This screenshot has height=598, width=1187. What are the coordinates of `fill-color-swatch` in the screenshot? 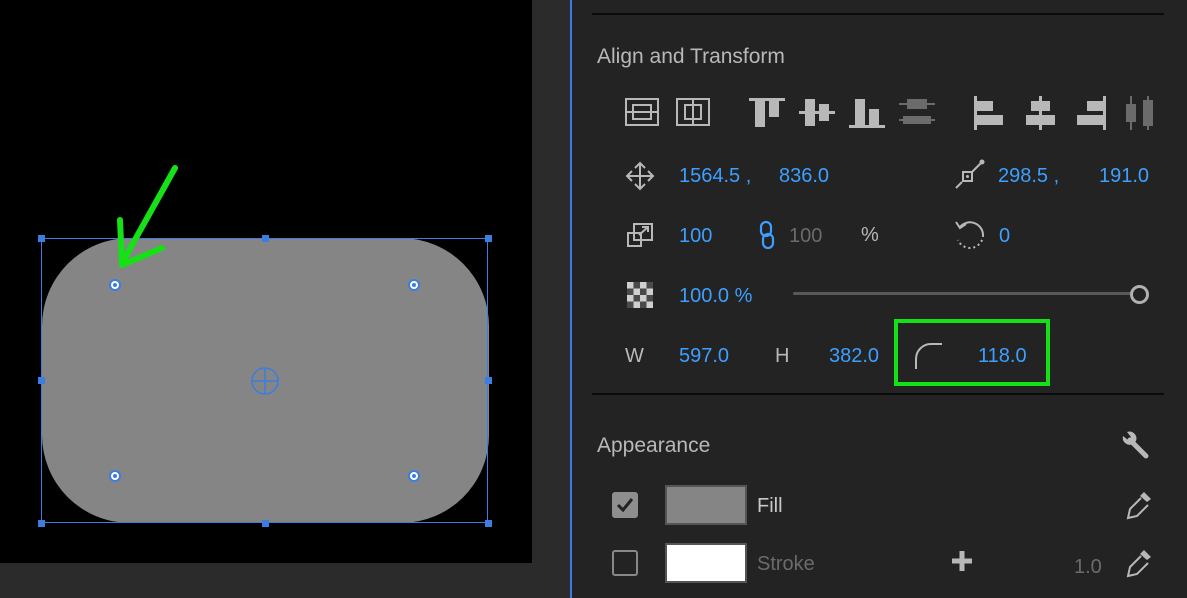 It's located at (706, 505).